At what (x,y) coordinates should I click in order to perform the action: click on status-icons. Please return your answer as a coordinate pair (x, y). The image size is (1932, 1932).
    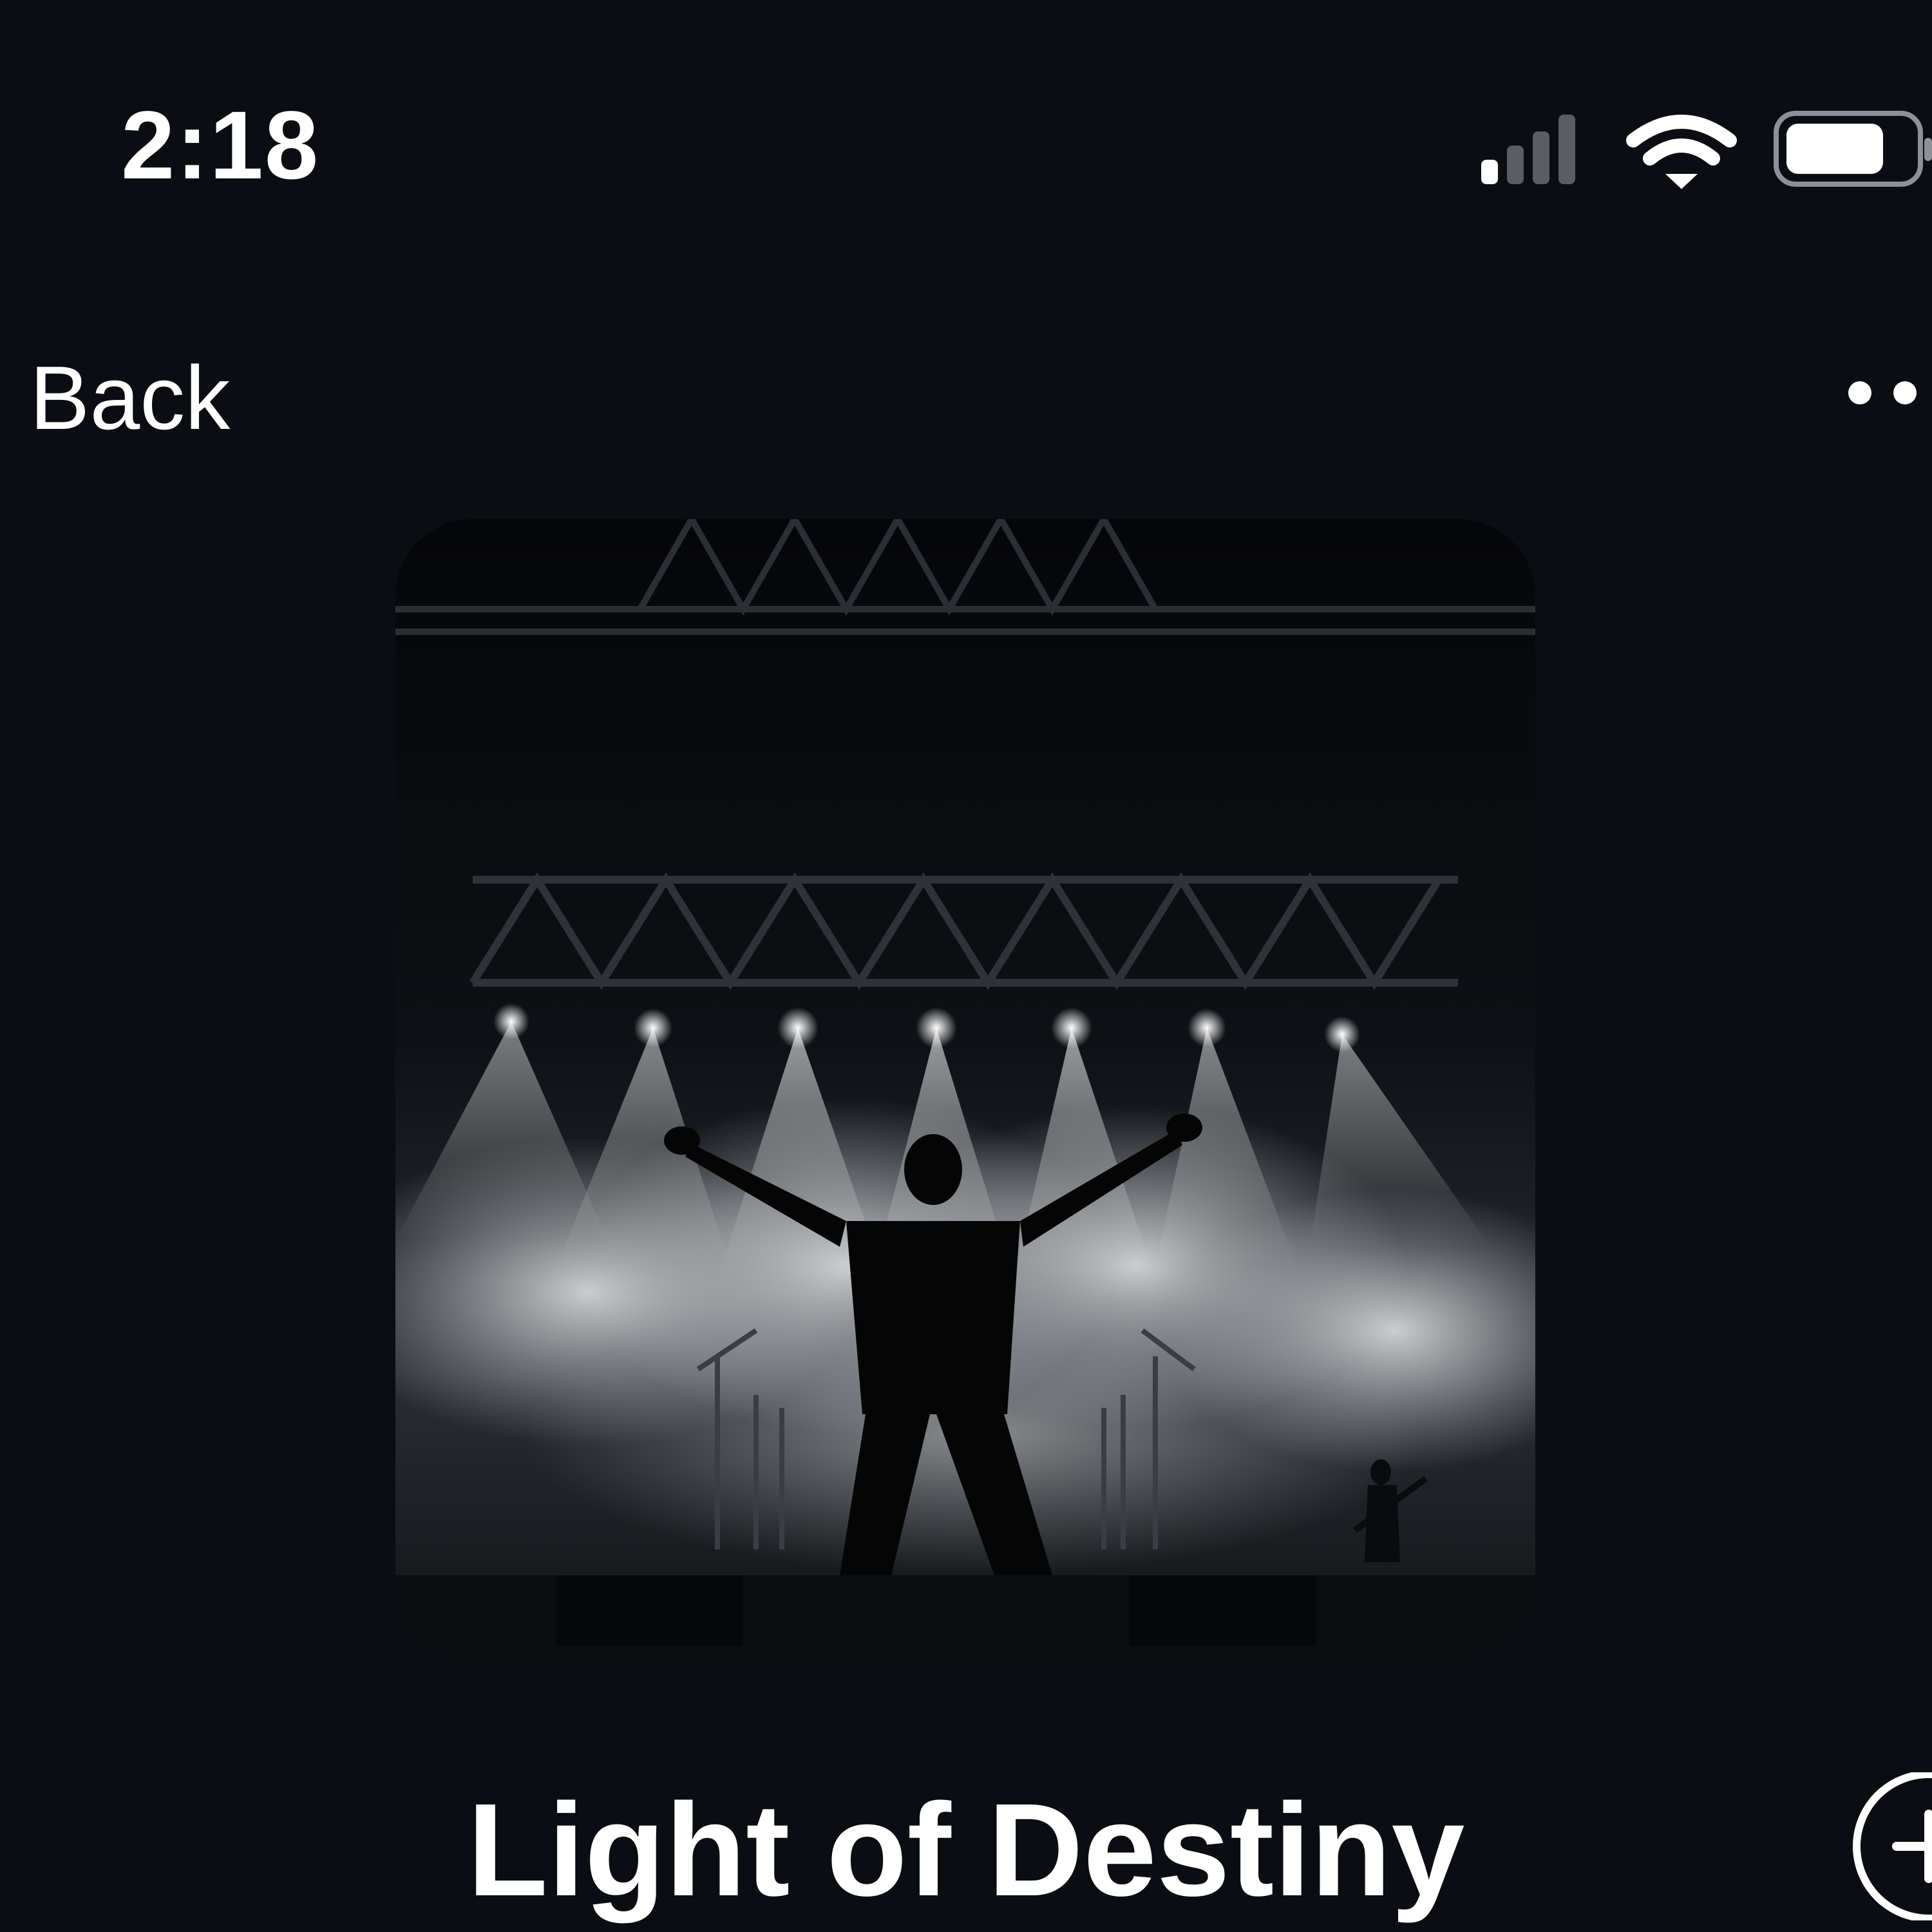
    Looking at the image, I should click on (1706, 150).